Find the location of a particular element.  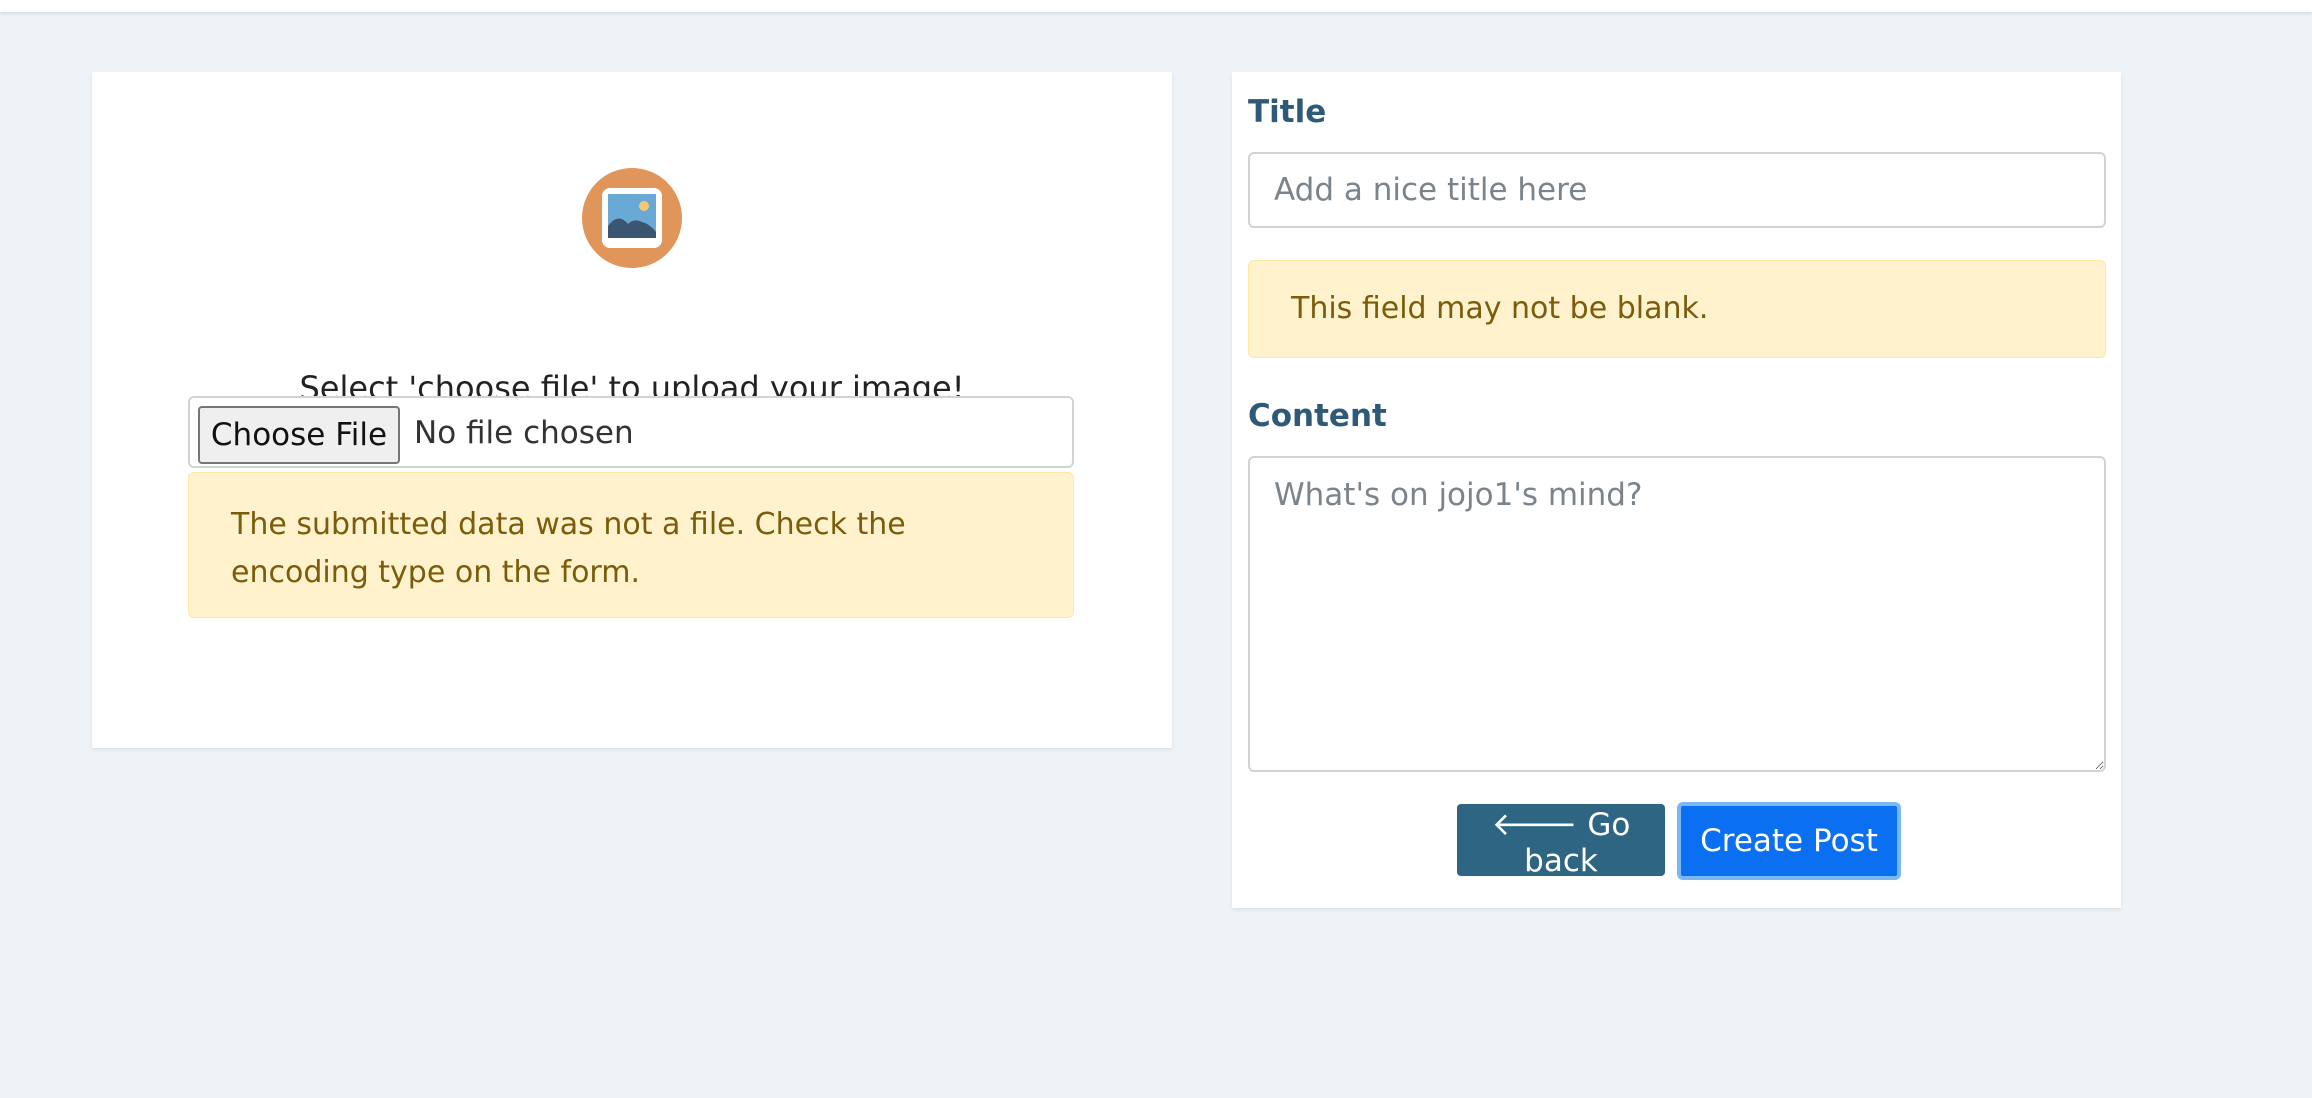

content-textarea is located at coordinates (1677, 614).